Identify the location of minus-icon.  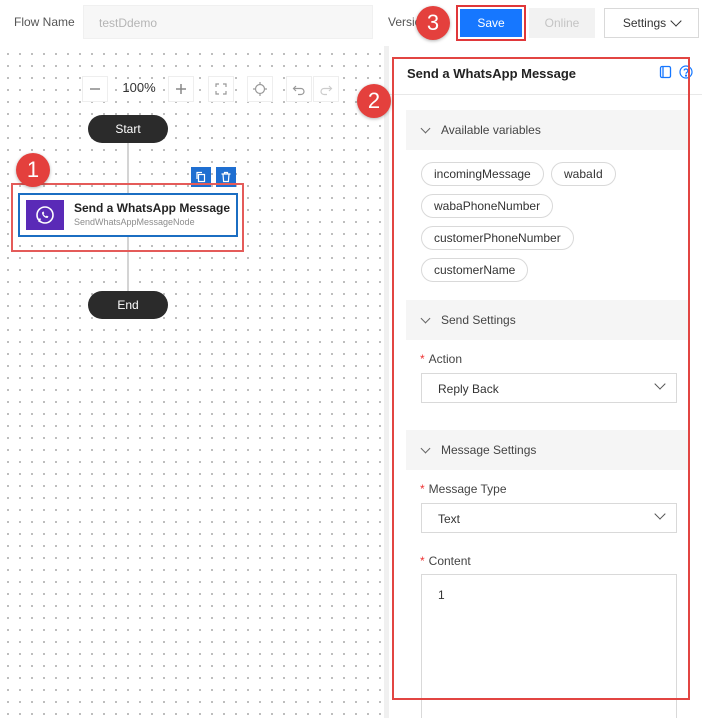
(95, 89).